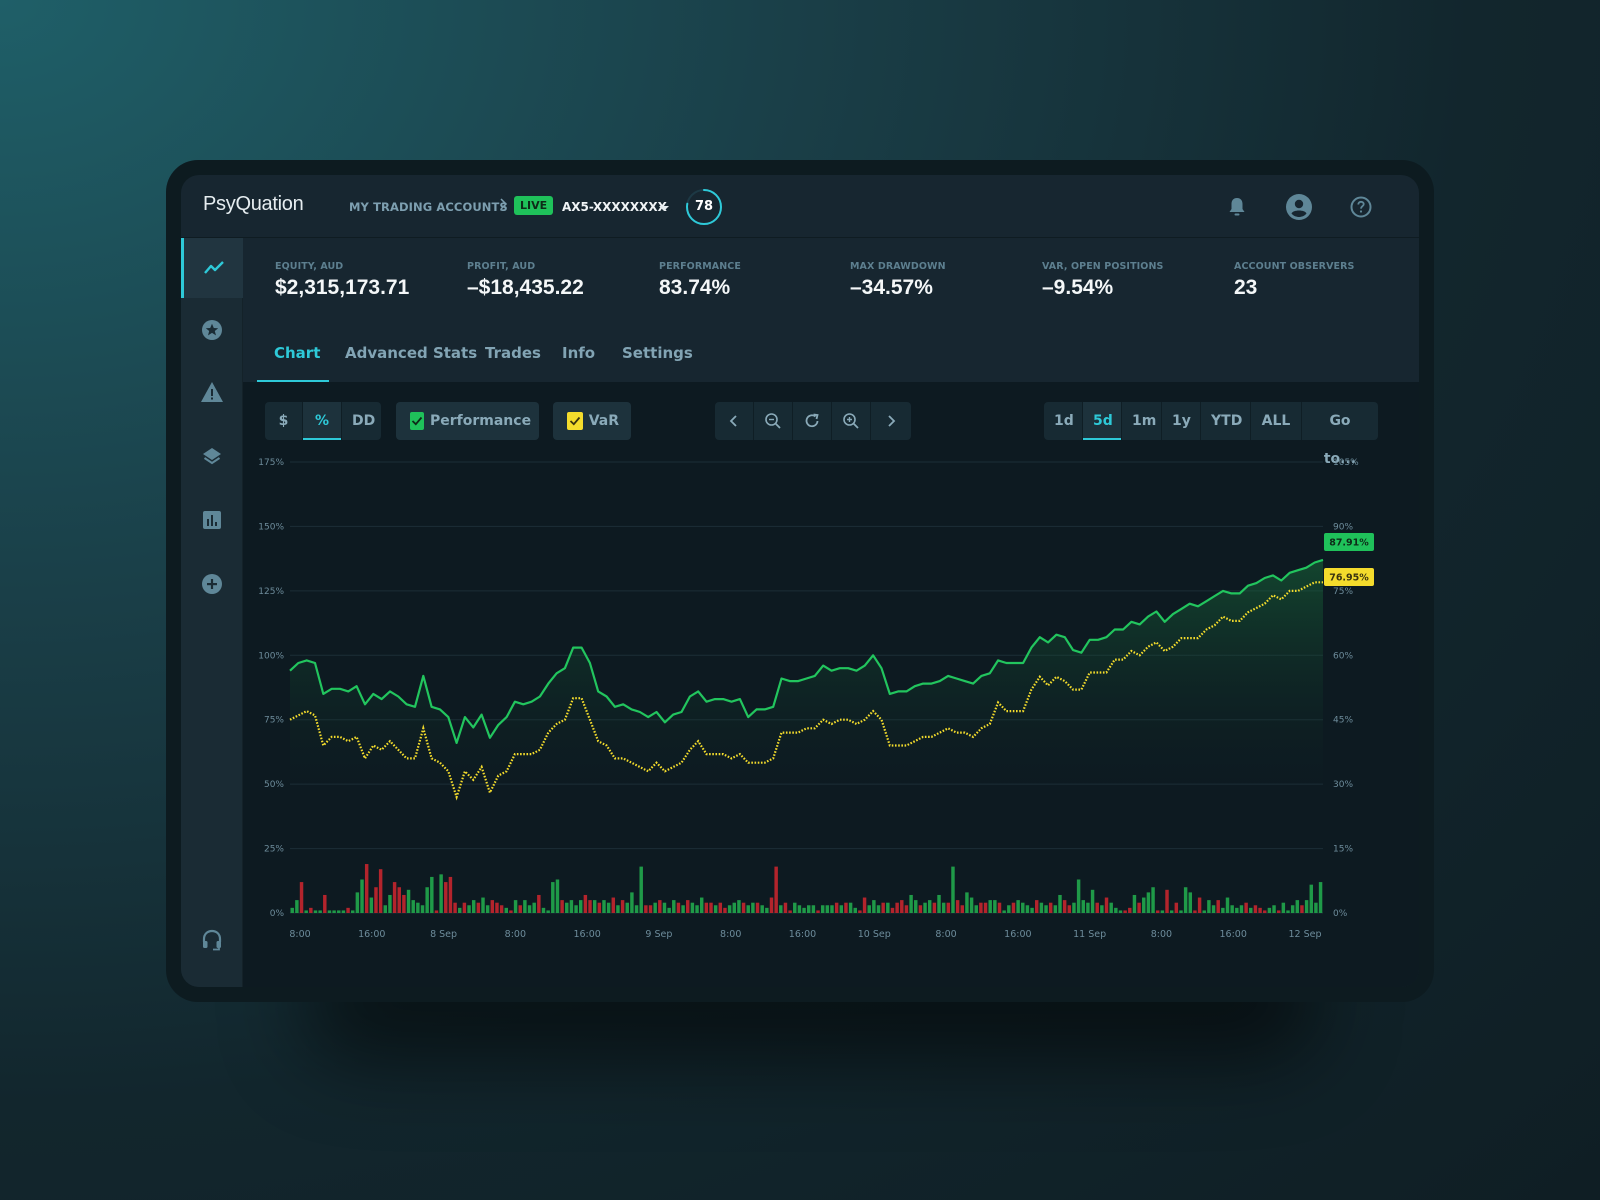 The height and width of the screenshot is (1200, 1600). I want to click on right-axis-tick-label: 30%, so click(1343, 785).